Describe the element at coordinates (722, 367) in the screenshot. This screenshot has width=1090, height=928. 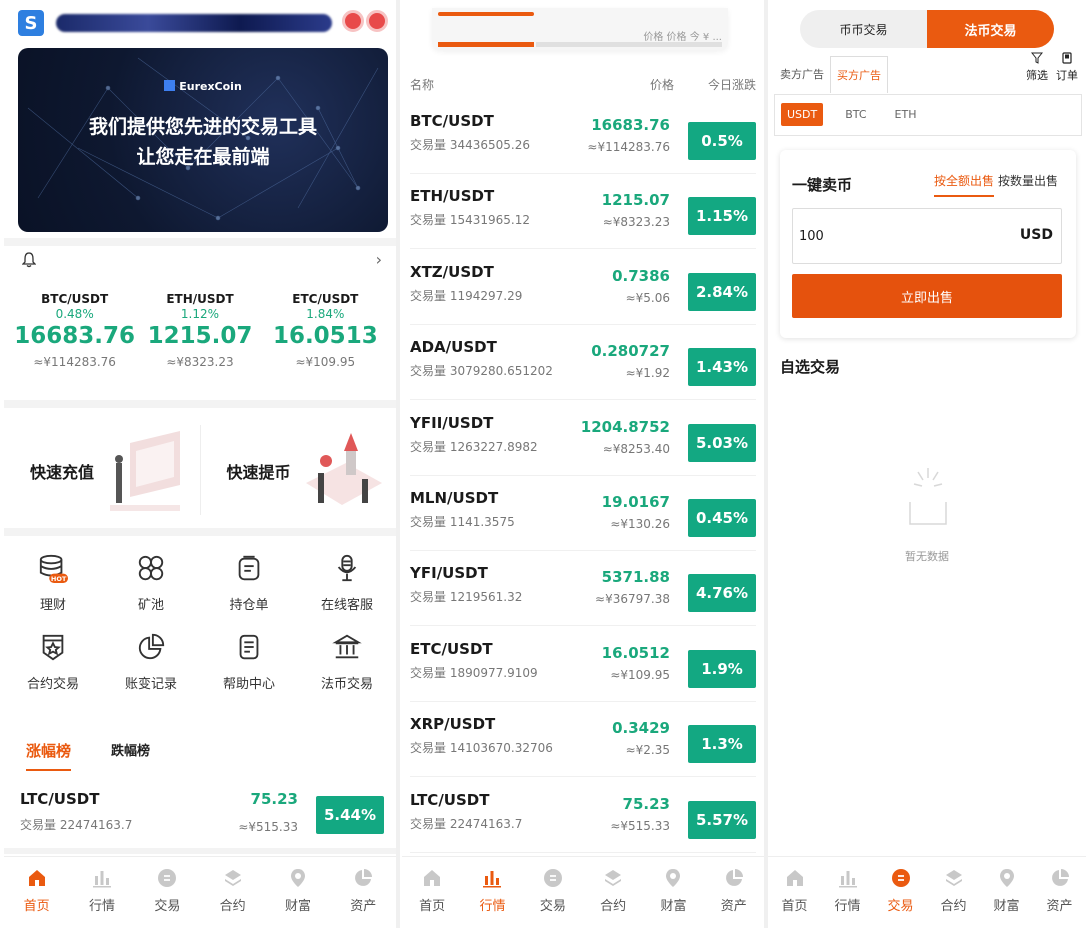
I see `row-change-badge: 1.43%` at that location.